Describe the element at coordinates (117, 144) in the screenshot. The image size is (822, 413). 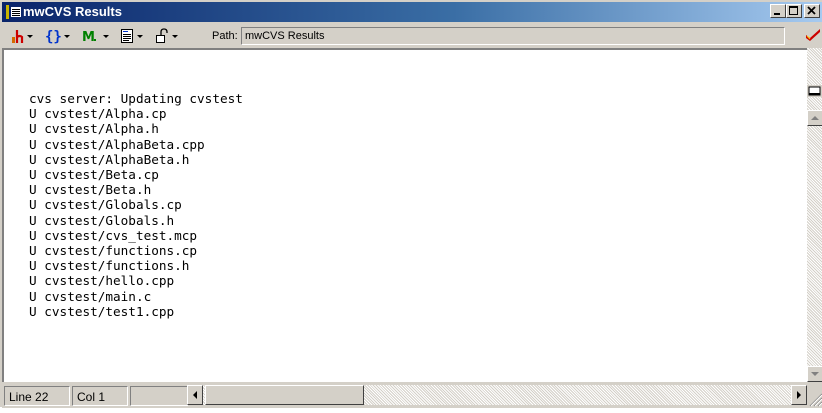
I see `output-line: U cvstest/AlphaBeta.cpp` at that location.